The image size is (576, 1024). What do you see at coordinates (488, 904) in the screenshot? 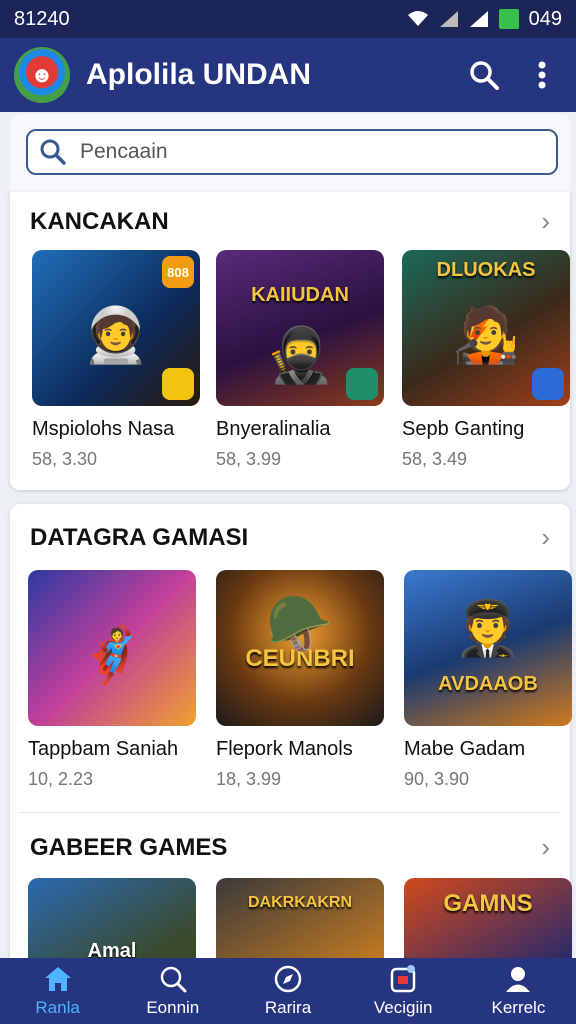
I see `game-art-title: GAMNS` at bounding box center [488, 904].